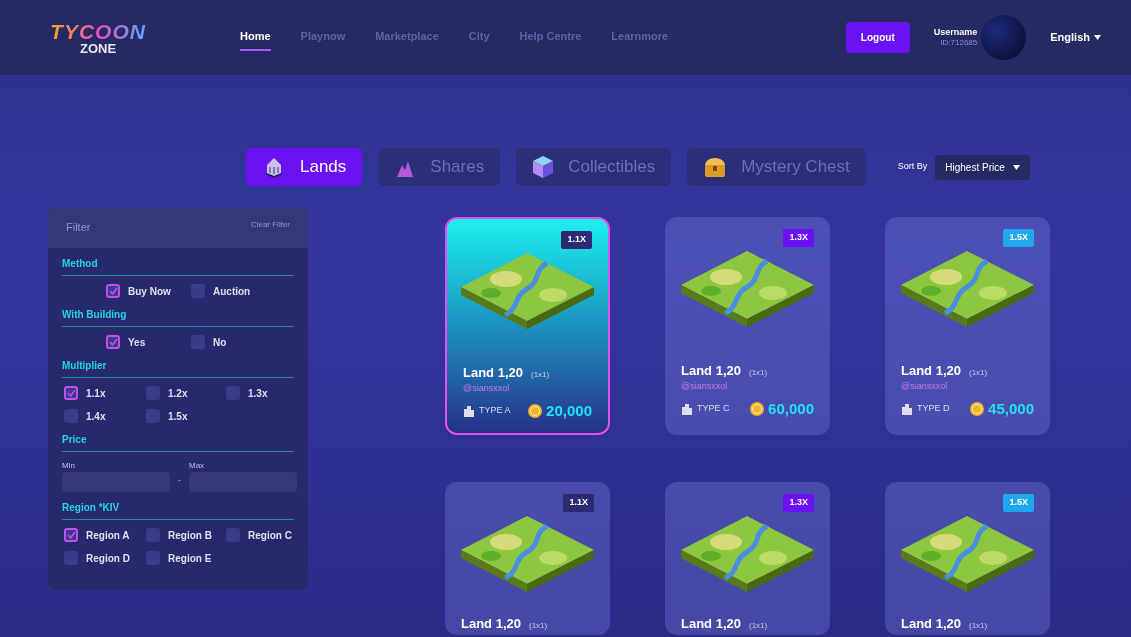 Image resolution: width=1131 pixels, height=637 pixels. Describe the element at coordinates (967, 326) in the screenshot. I see `land-card: 1.5X Land 1,20 (1x1) @siansxxol TYPE D 45,000` at that location.